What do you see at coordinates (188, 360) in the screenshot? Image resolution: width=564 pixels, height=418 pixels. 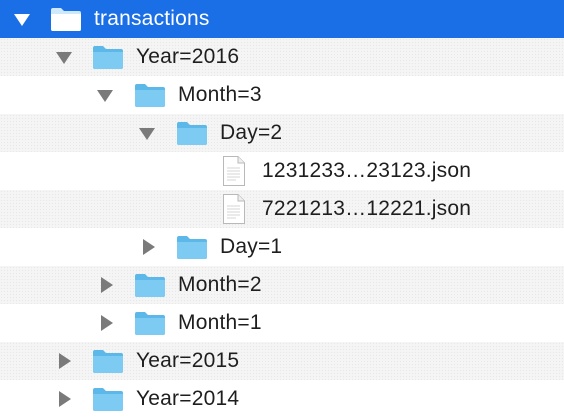 I see `tree-row-label: Year=2015` at bounding box center [188, 360].